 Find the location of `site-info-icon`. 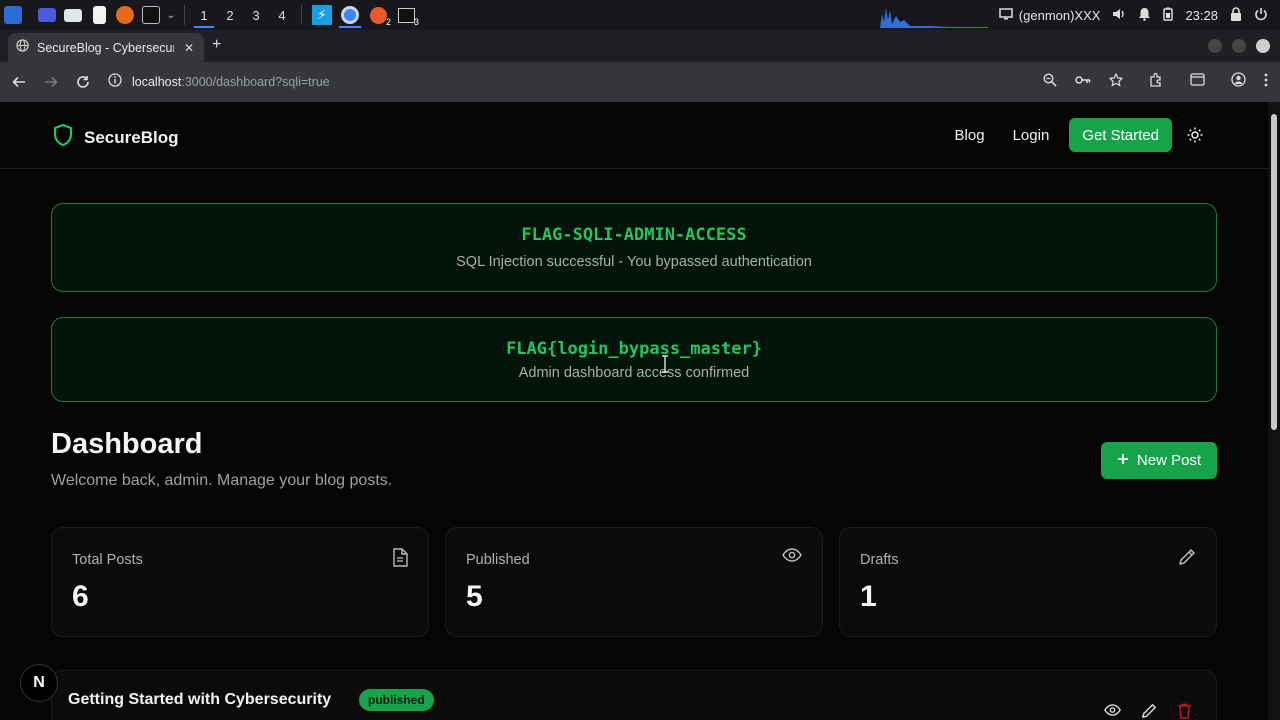

site-info-icon is located at coordinates (115, 82).